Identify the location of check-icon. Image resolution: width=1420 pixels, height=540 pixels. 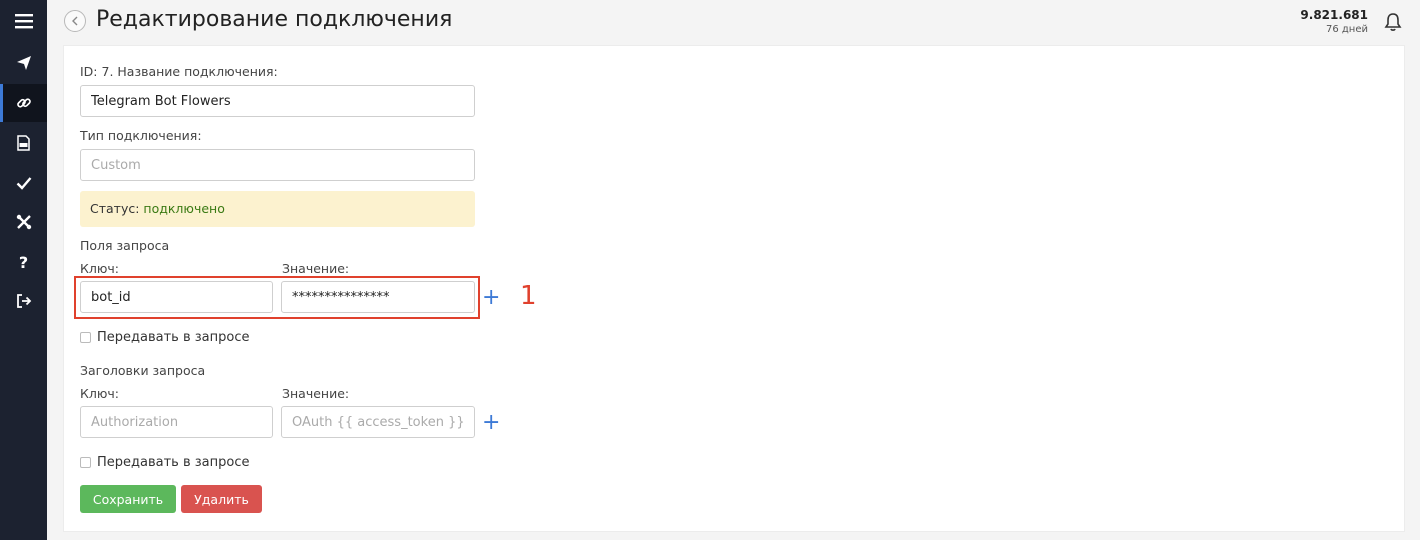
(23, 183).